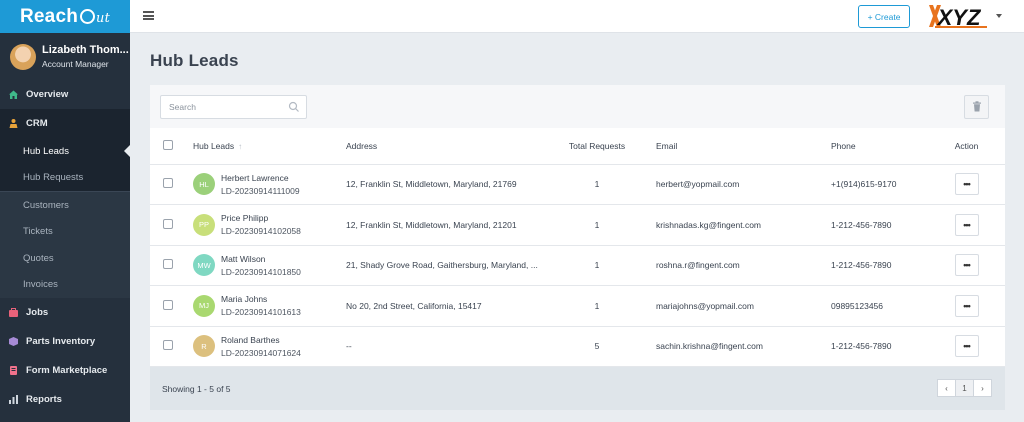 The width and height of the screenshot is (1024, 422). I want to click on lead-name: Roland Barthes, so click(261, 340).